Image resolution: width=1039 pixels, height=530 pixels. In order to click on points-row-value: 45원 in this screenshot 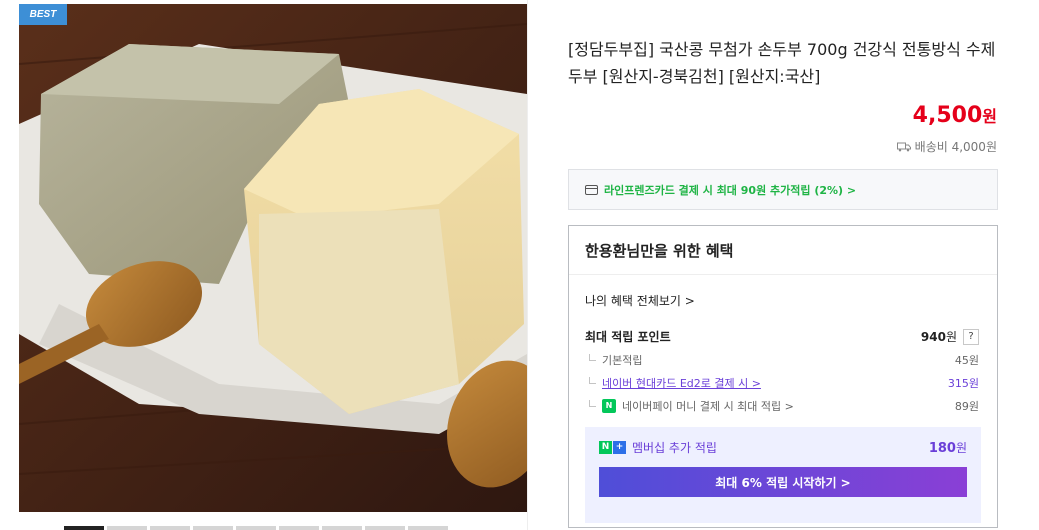, I will do `click(966, 360)`.